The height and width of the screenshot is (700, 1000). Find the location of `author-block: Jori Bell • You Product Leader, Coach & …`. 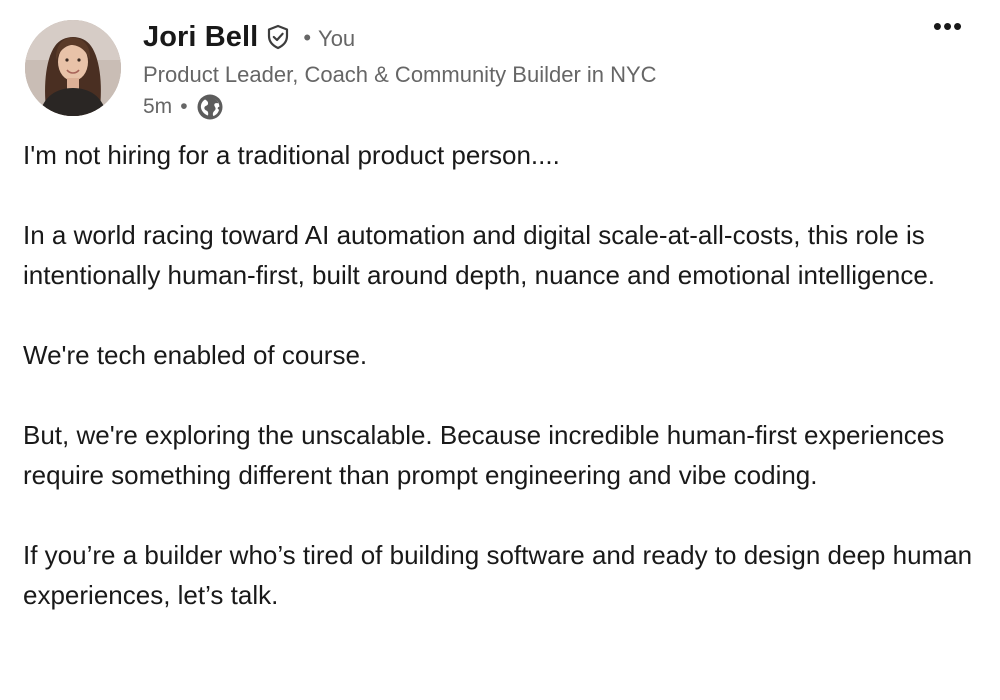

author-block: Jori Bell • You Product Leader, Coach & … is located at coordinates (400, 70).